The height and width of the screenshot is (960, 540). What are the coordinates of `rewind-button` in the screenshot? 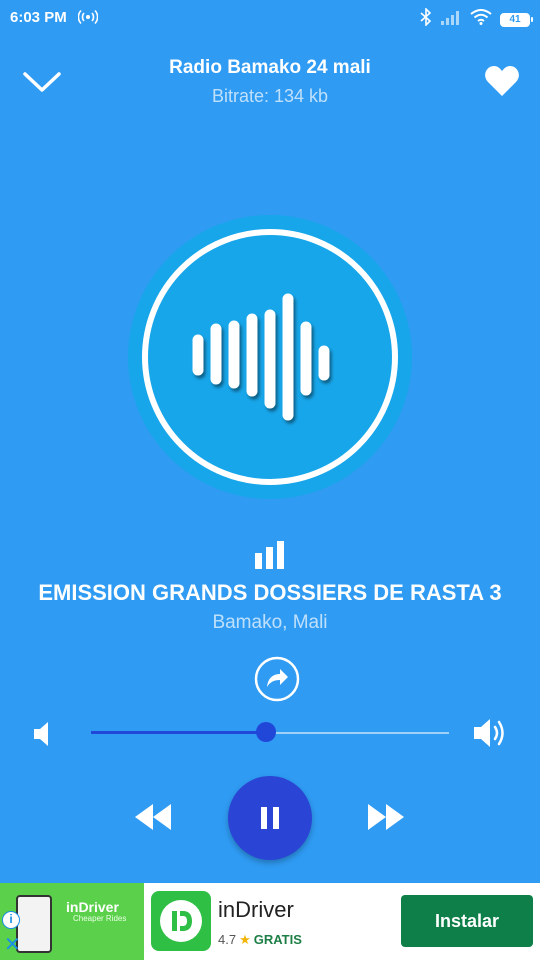 It's located at (153, 817).